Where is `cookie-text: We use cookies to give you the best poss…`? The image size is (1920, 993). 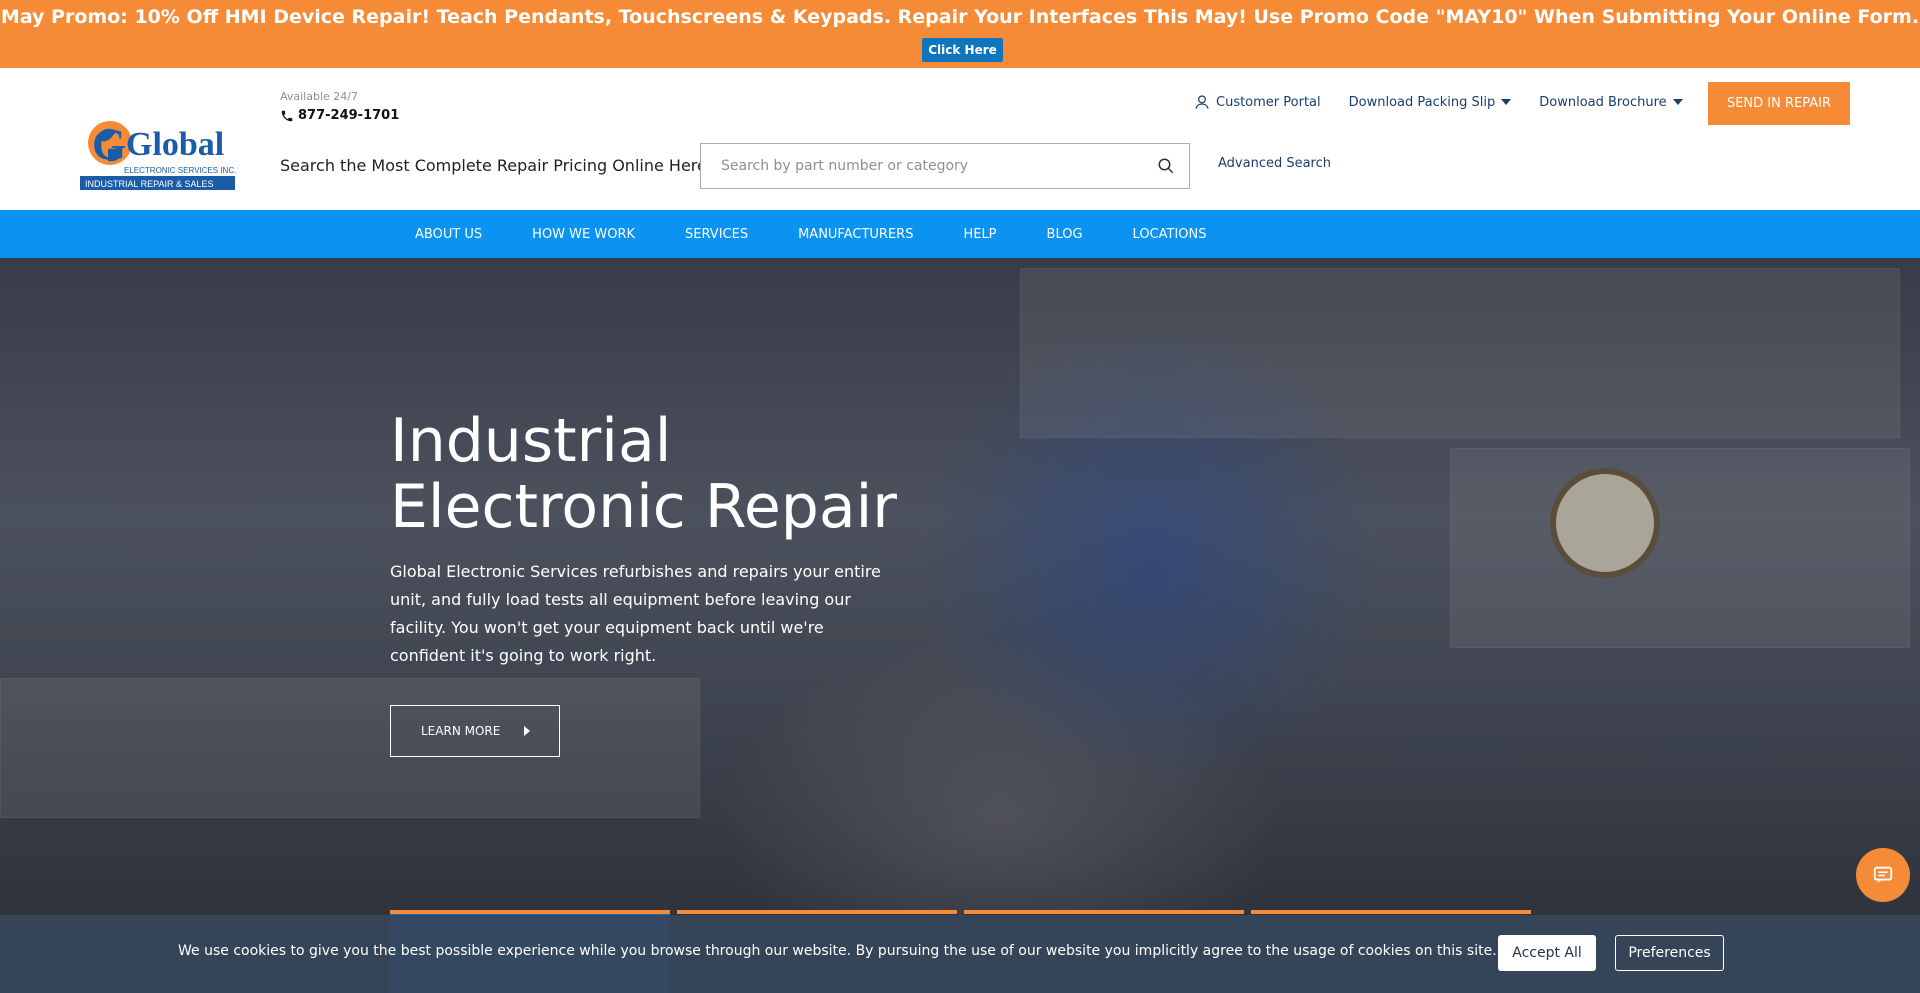 cookie-text: We use cookies to give you the best poss… is located at coordinates (879, 951).